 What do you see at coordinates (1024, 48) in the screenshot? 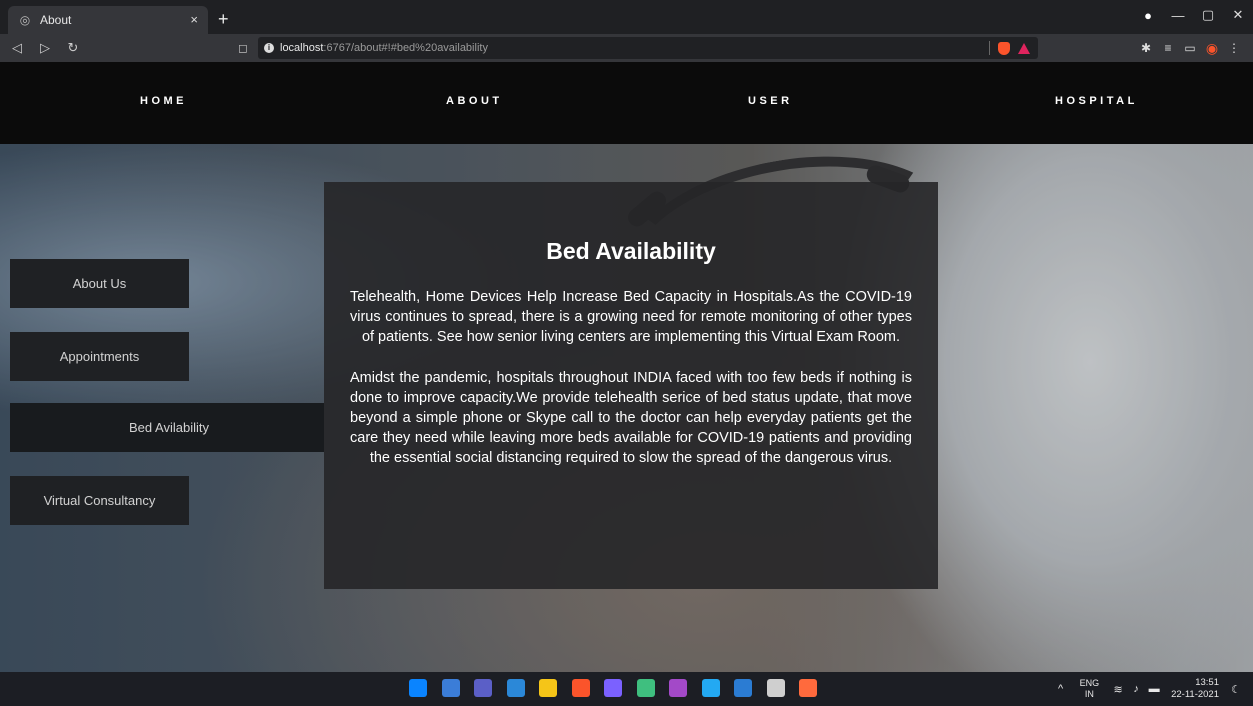
I see `brave-rewards-icon` at bounding box center [1024, 48].